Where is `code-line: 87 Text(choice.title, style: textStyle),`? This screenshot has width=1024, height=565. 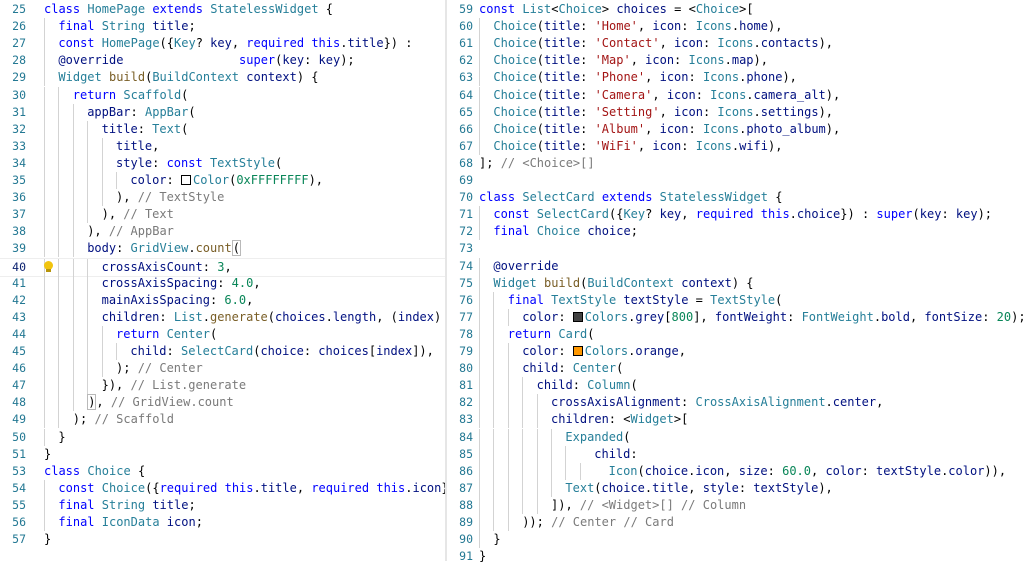
code-line: 87 Text(choice.title, style: textStyle), is located at coordinates (735, 488).